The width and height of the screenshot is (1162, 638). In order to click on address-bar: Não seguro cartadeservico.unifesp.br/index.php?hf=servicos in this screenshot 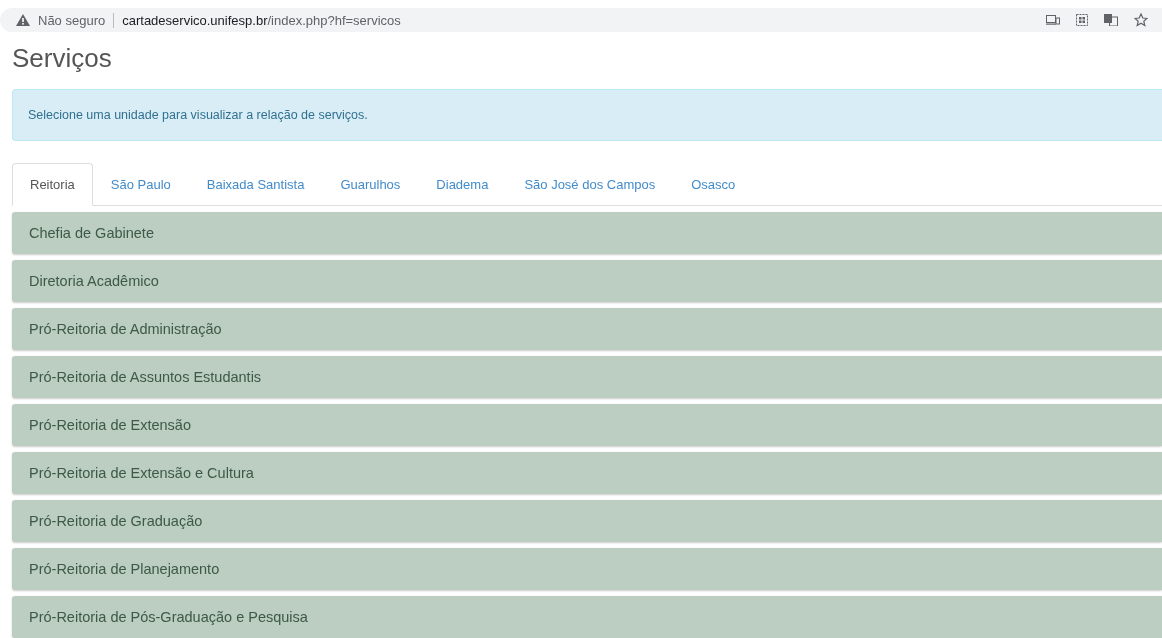, I will do `click(581, 20)`.